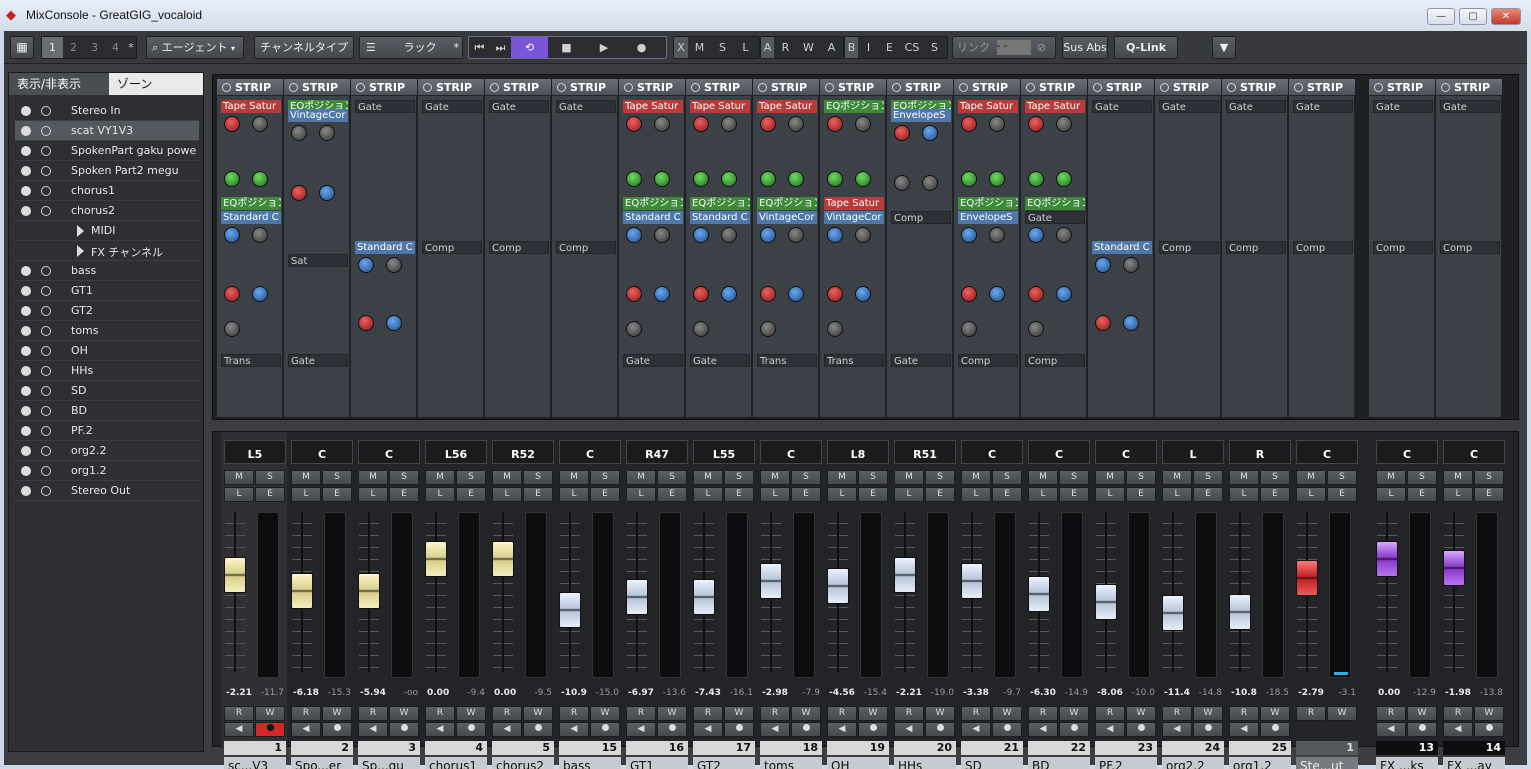  Describe the element at coordinates (1240, 592) in the screenshot. I see `fader-track` at that location.